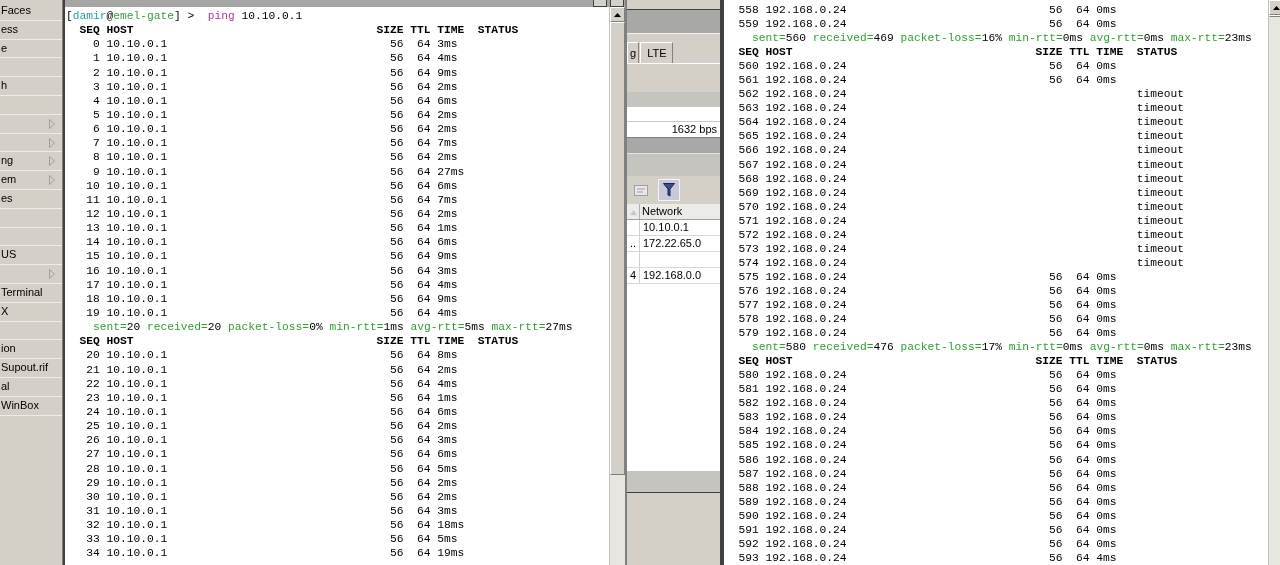 The height and width of the screenshot is (565, 1280). I want to click on ping-reply-line: 583 192.168.0.24 56 64 0ms, so click(927, 417).